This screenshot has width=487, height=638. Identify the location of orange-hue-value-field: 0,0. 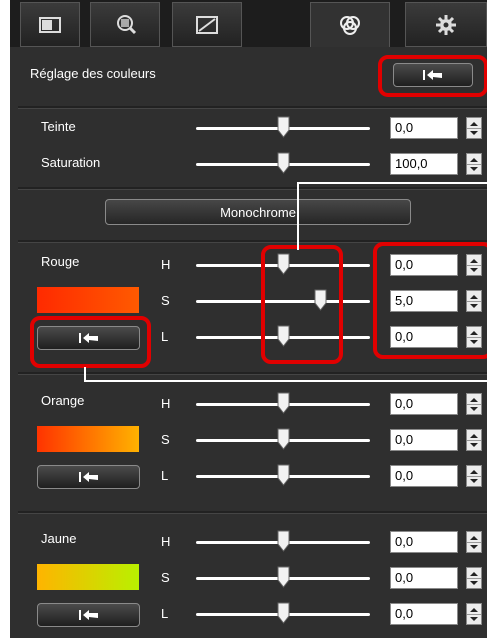
(424, 404).